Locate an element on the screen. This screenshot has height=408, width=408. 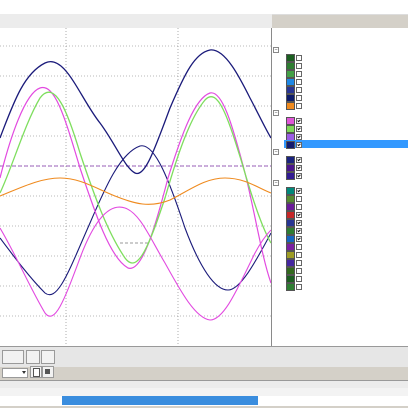
toolbar-combo is located at coordinates (15, 373).